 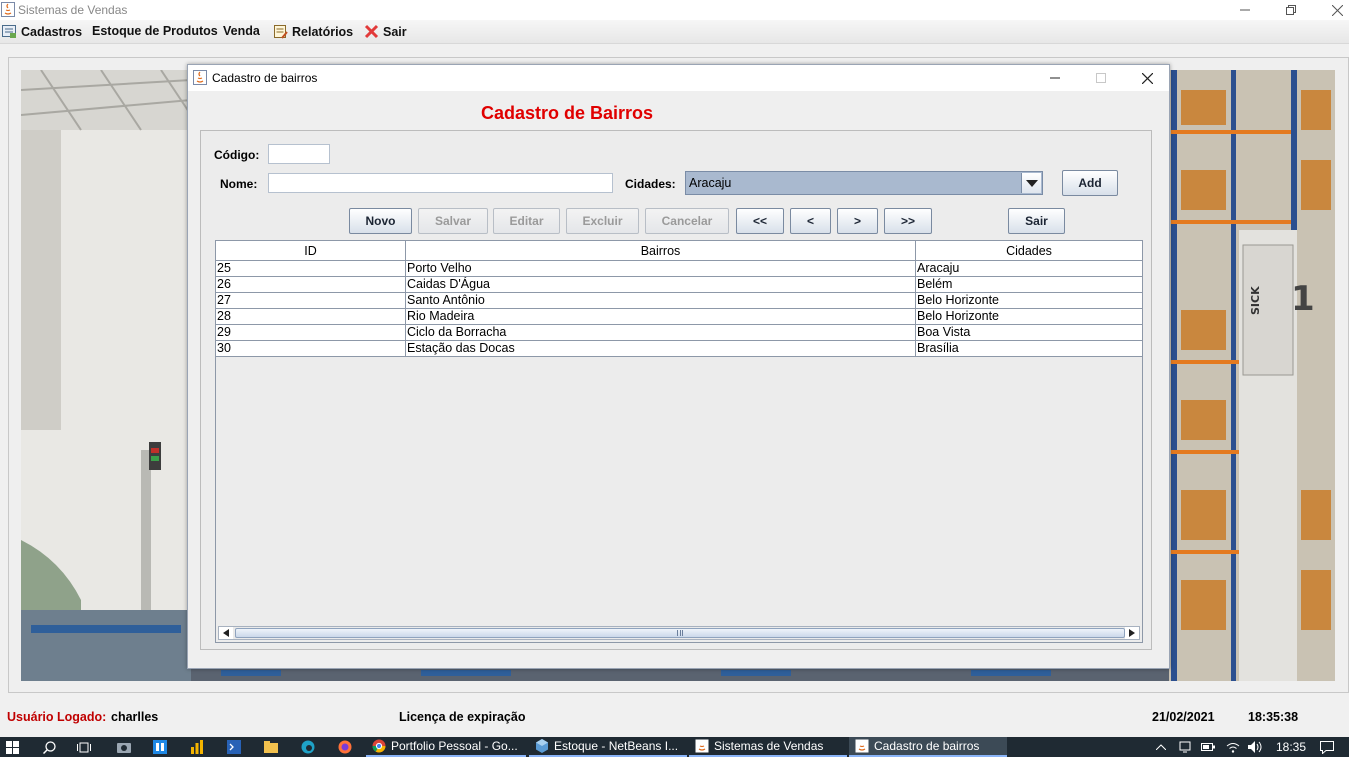 I want to click on menu-venda: Venda, so click(x=241, y=31).